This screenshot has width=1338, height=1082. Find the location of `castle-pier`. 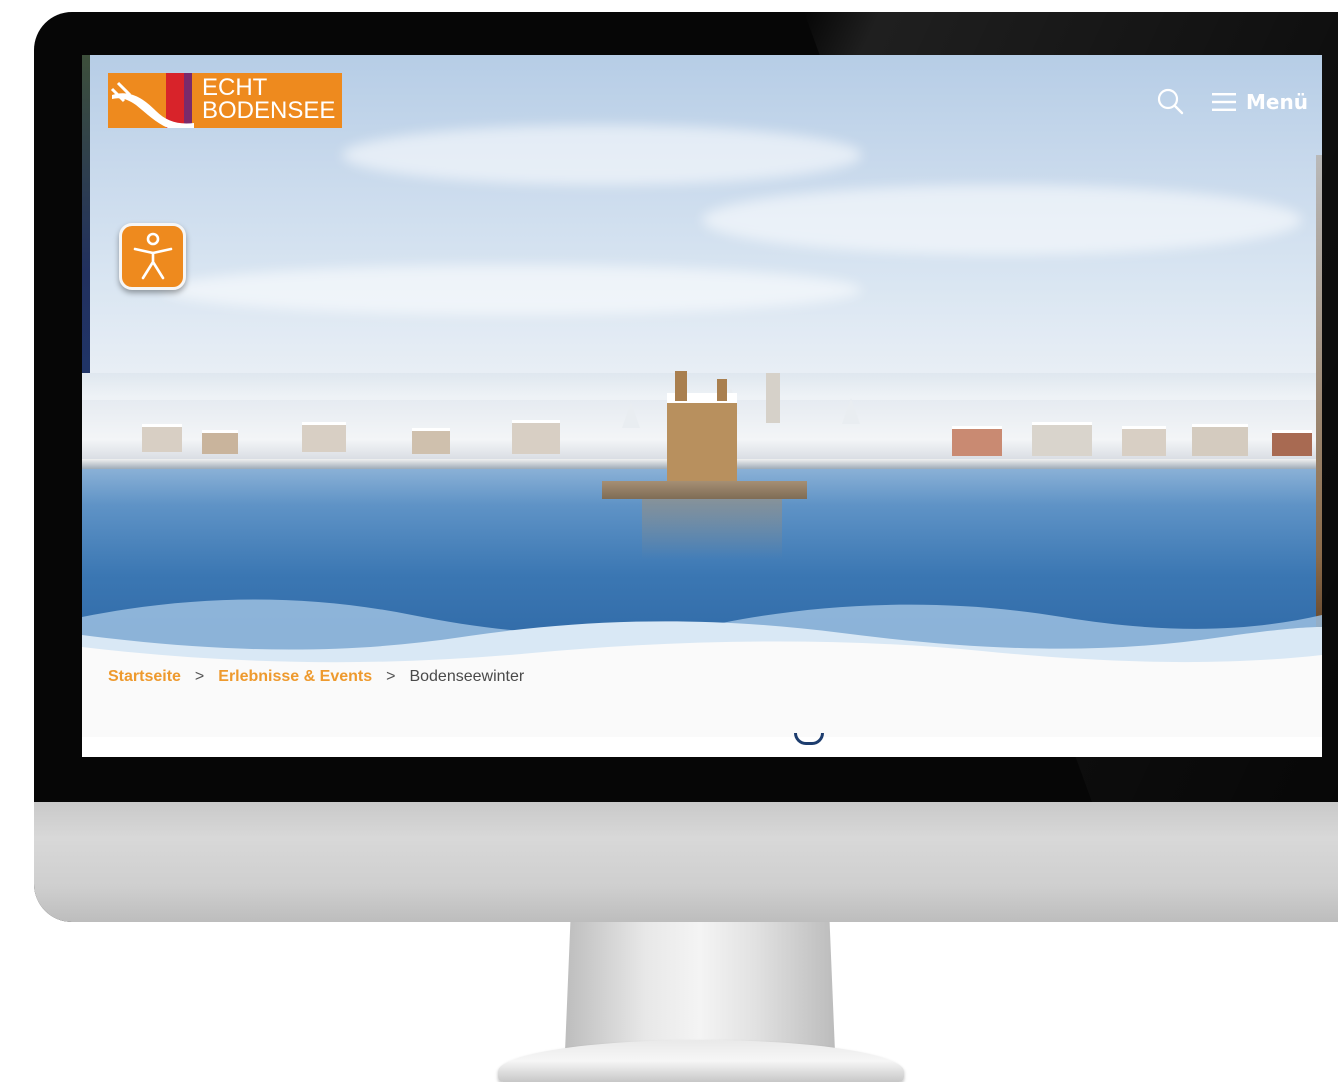

castle-pier is located at coordinates (704, 490).